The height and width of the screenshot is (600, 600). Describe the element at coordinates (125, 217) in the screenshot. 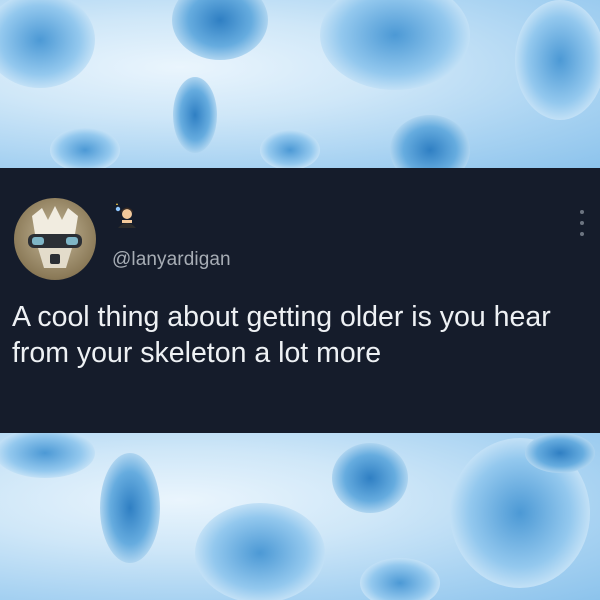

I see `person-emoji-icon` at that location.